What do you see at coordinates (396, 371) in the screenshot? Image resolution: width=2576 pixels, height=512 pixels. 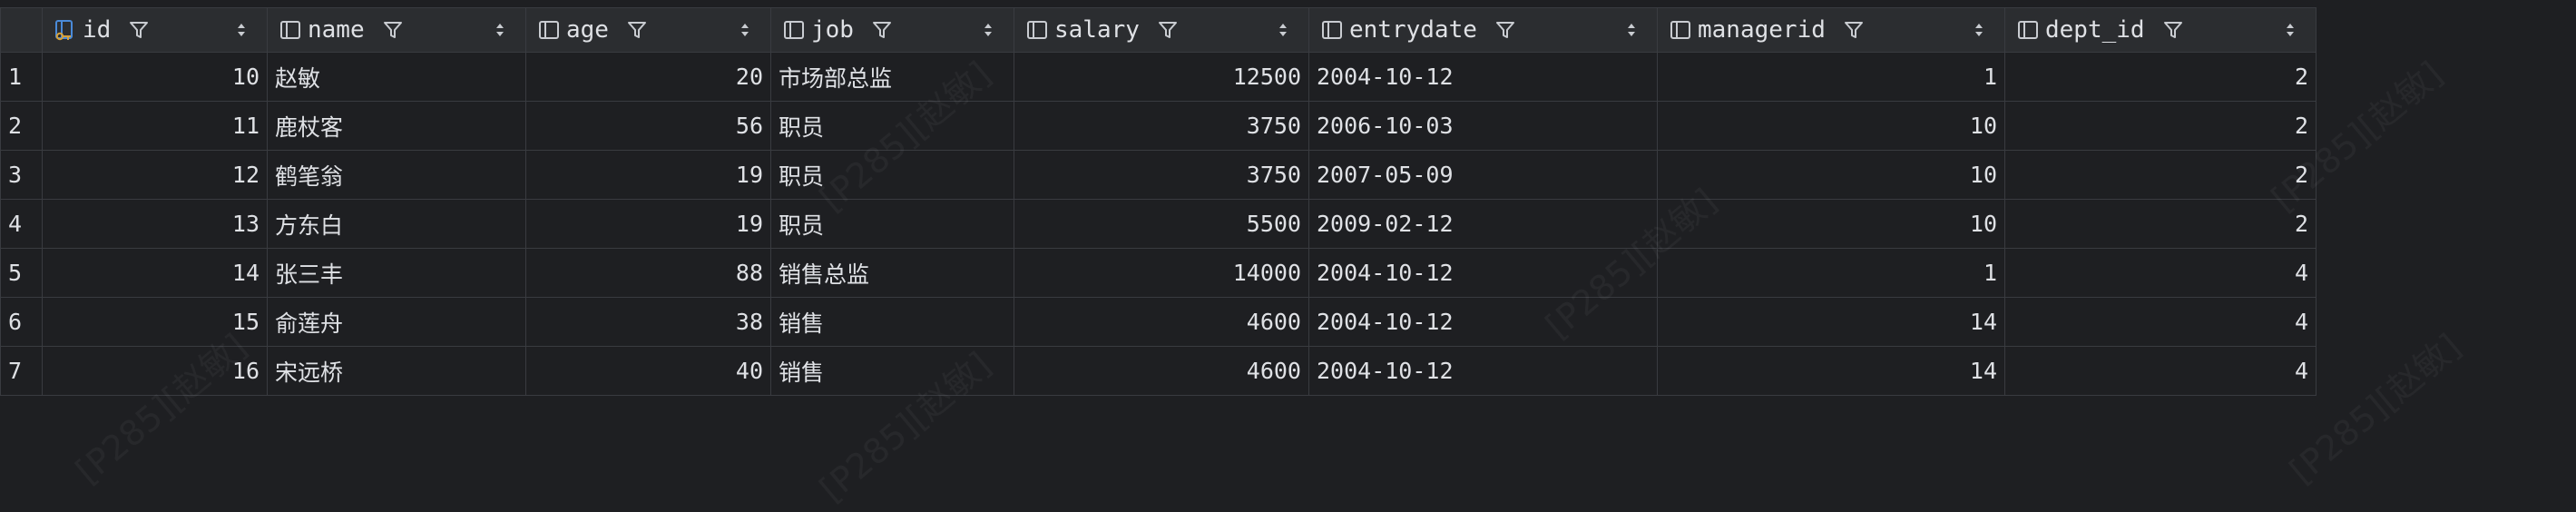 I see `cell-name: 宋远桥` at bounding box center [396, 371].